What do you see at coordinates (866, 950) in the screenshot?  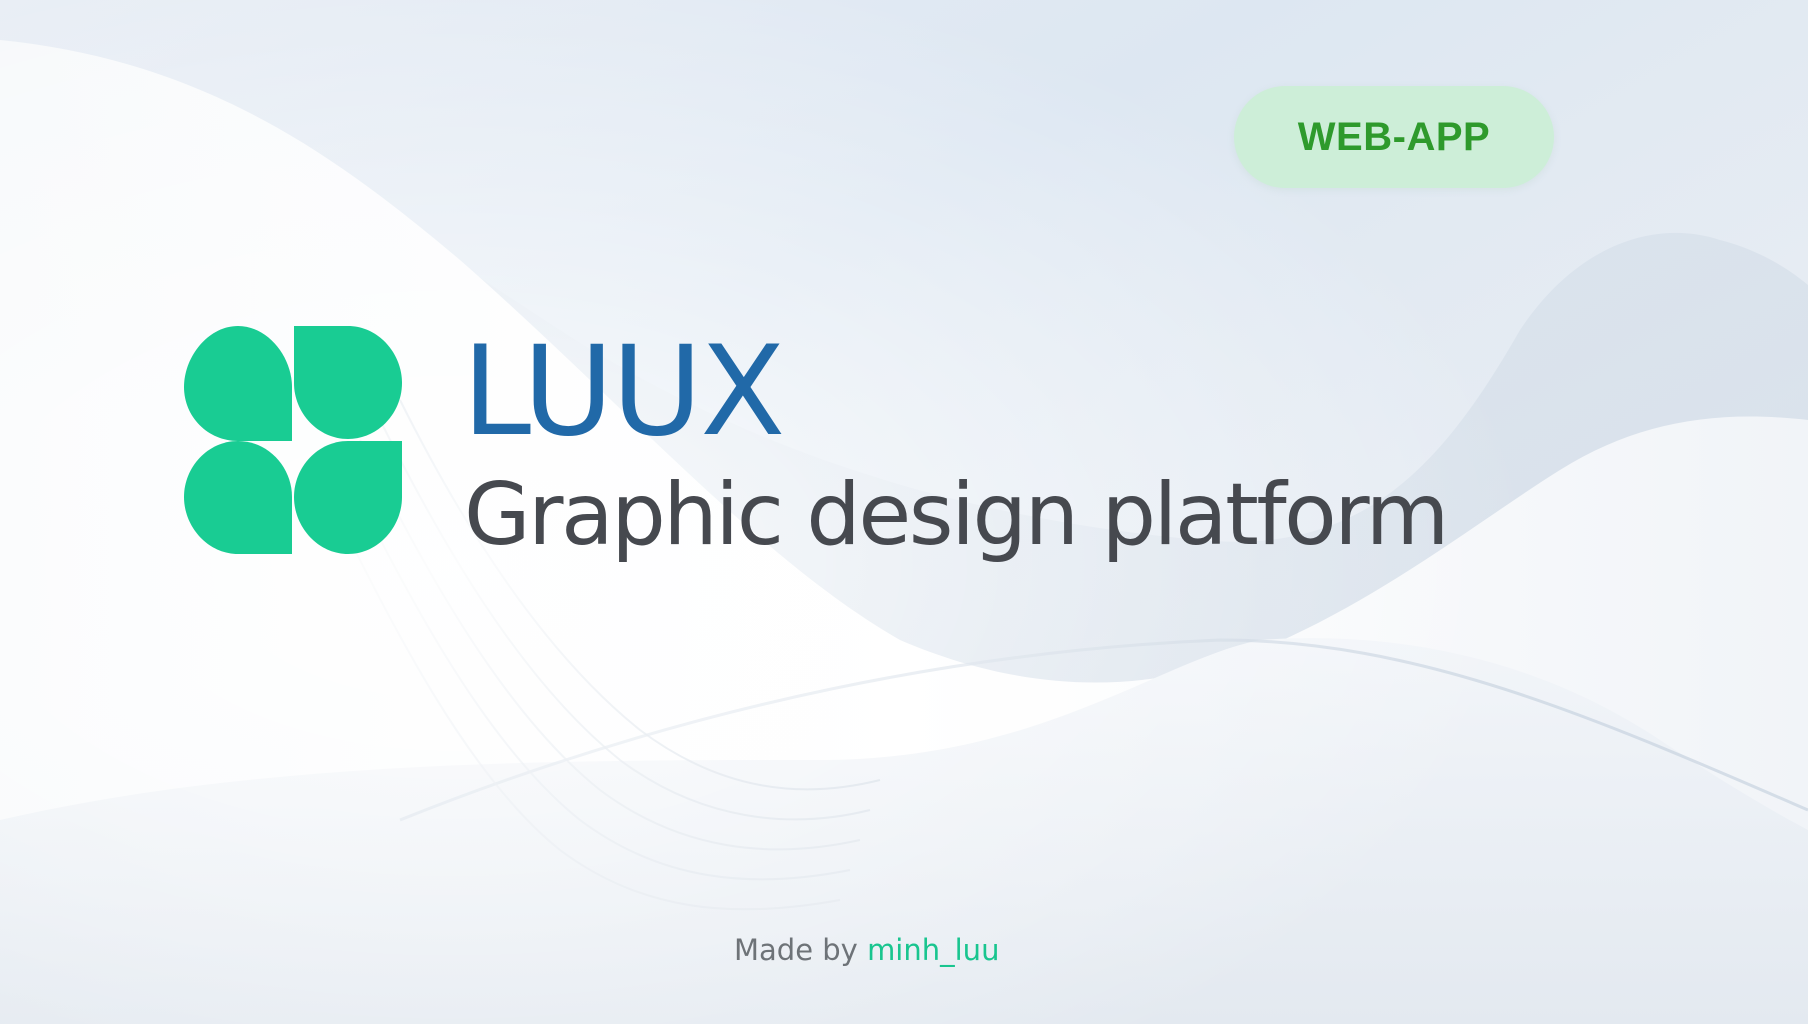 I see `credit-line: Made by minh_luu` at bounding box center [866, 950].